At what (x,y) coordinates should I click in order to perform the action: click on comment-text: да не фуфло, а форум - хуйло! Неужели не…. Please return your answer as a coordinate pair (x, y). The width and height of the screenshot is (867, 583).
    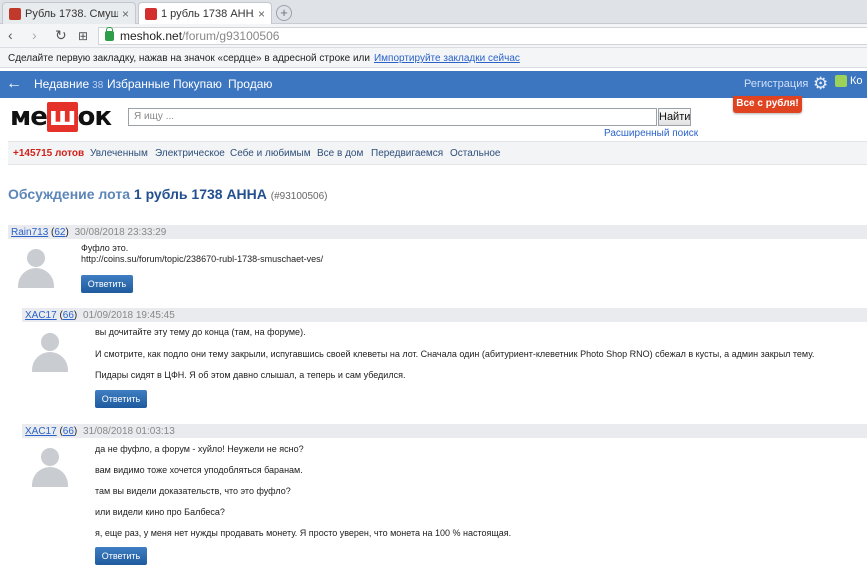
    Looking at the image, I should click on (199, 449).